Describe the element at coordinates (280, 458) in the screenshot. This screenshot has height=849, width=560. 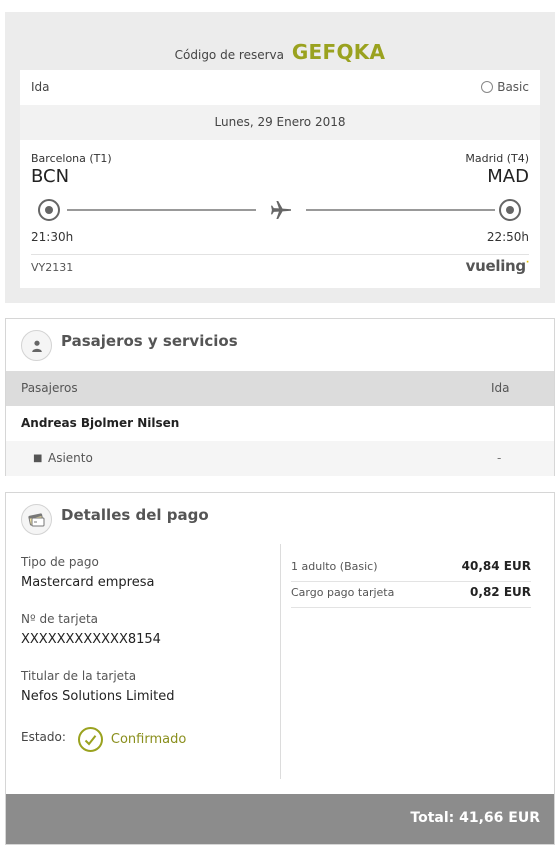
I see `service-row: ■ Asiento -` at that location.